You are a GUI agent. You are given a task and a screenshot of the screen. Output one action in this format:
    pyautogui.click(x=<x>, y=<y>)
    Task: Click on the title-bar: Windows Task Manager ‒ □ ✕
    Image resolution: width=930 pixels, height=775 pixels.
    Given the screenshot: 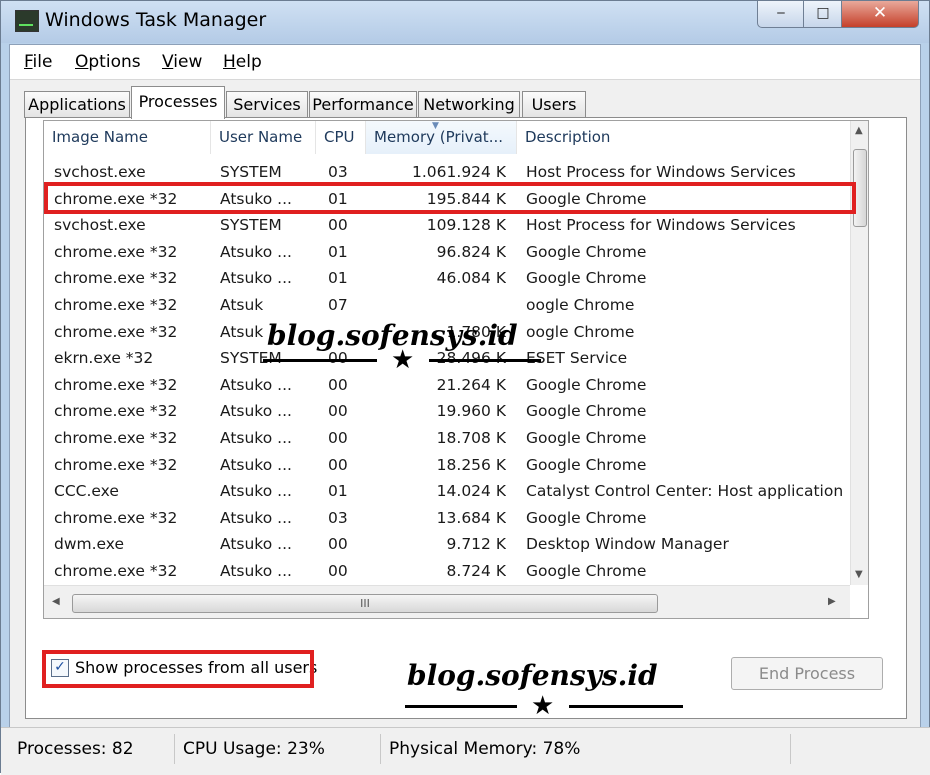 What is the action you would take?
    pyautogui.click(x=465, y=22)
    